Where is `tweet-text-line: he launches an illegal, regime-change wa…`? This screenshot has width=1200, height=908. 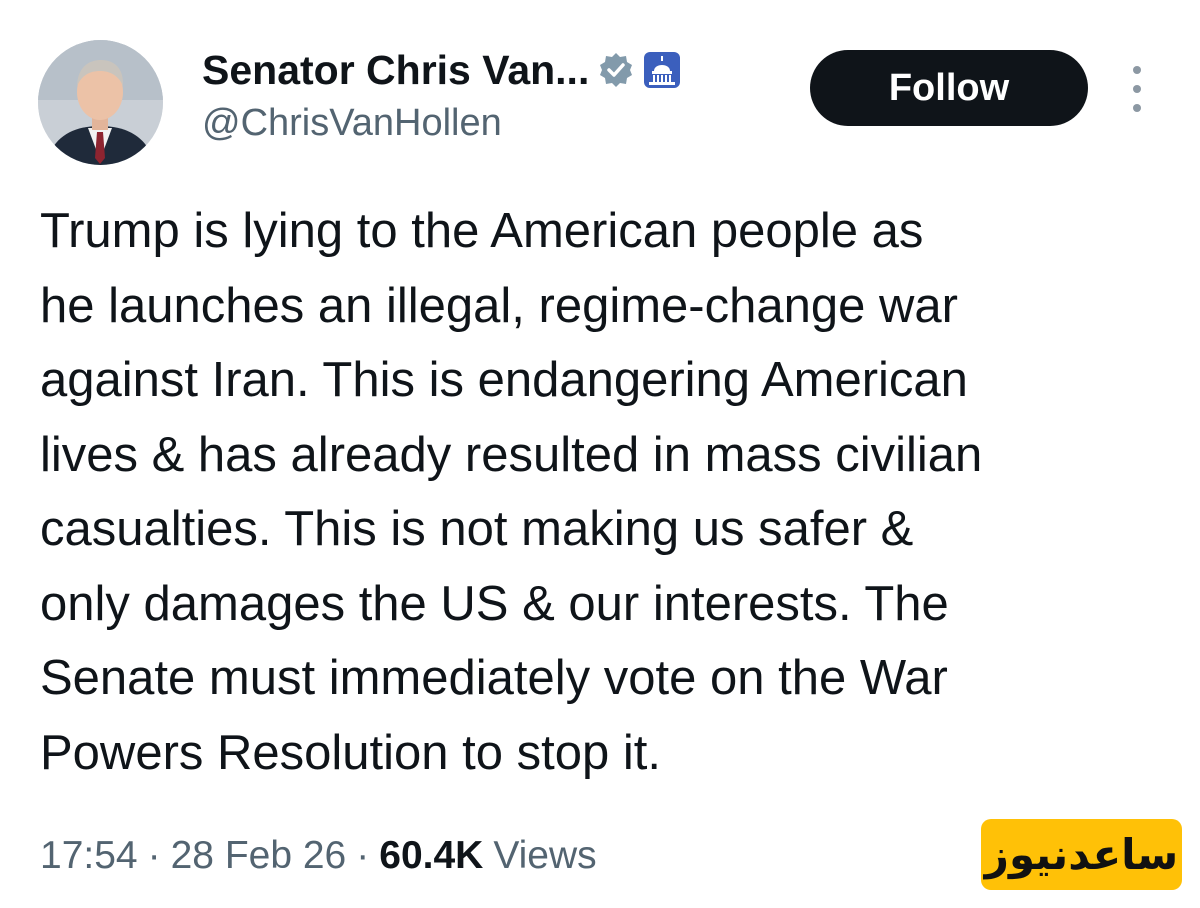 tweet-text-line: he launches an illegal, regime-change wa… is located at coordinates (499, 305).